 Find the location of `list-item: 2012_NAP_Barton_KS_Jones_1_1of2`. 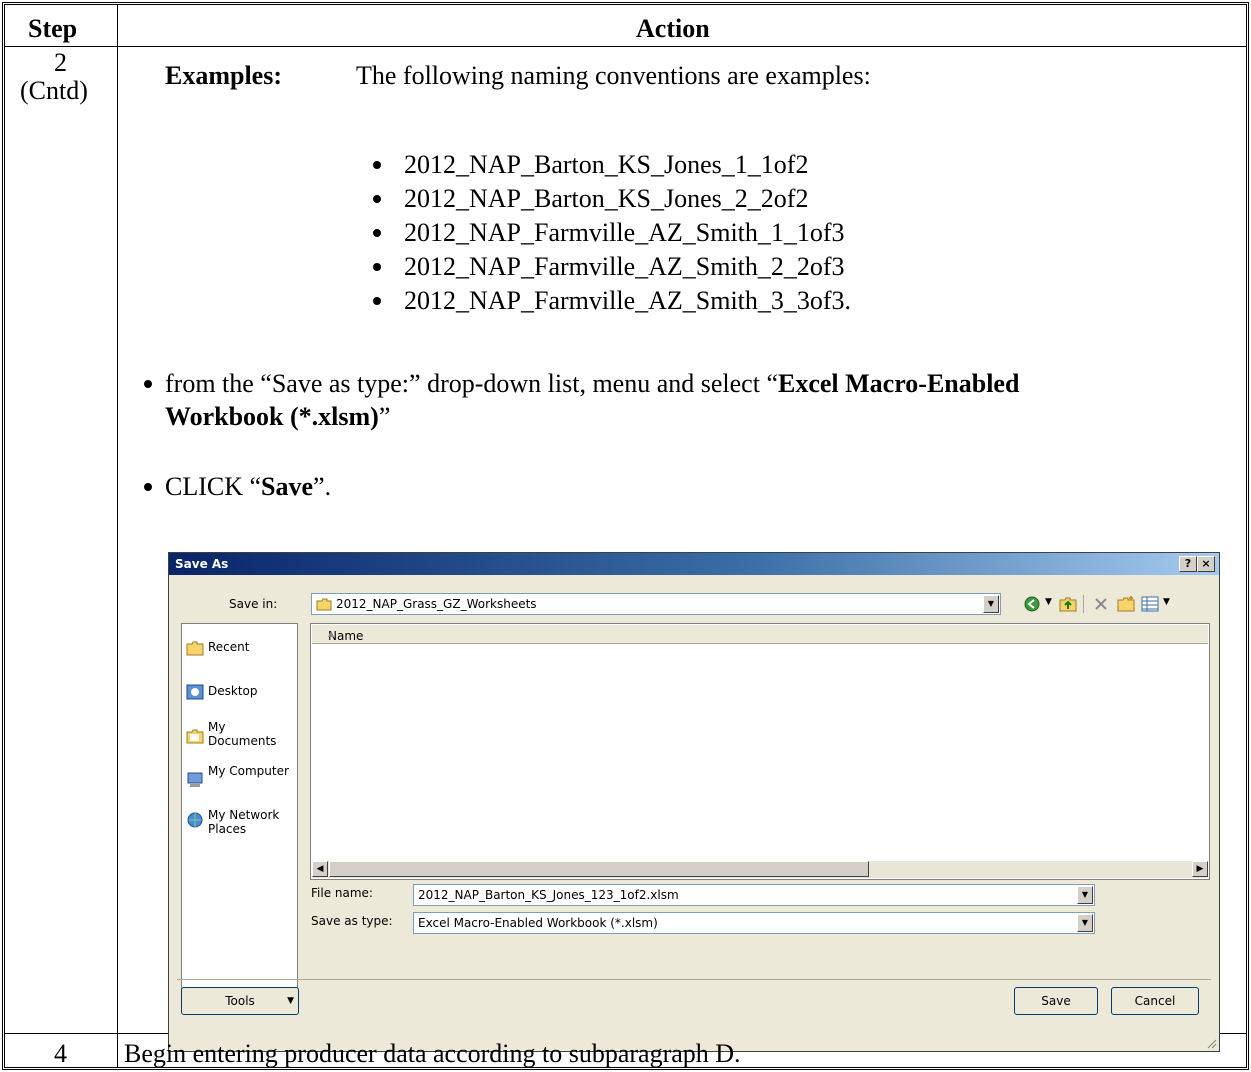

list-item: 2012_NAP_Barton_KS_Jones_1_1of2 is located at coordinates (606, 164).